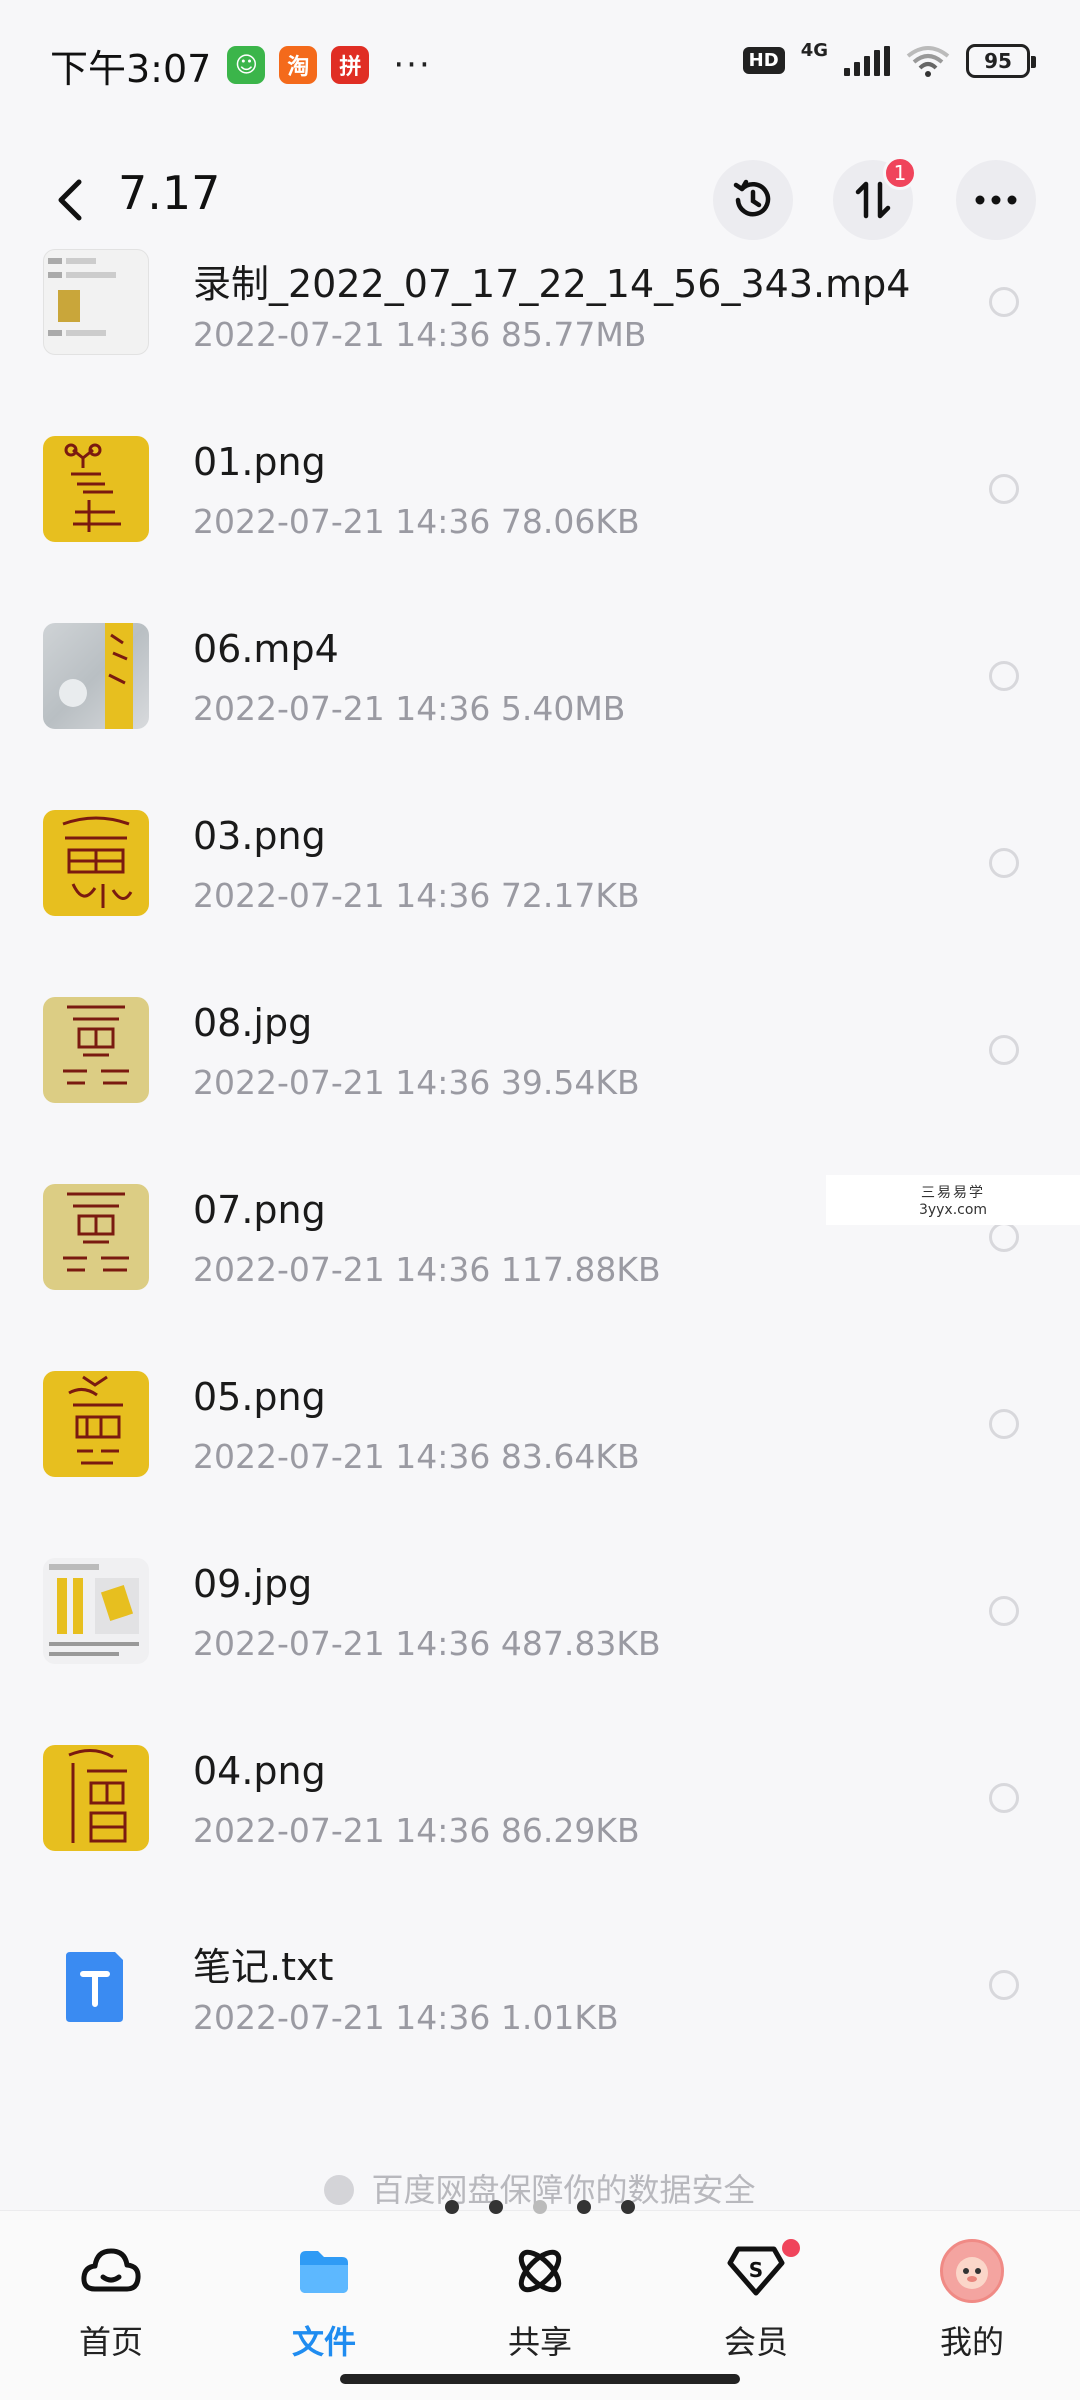 The image size is (1080, 2400). Describe the element at coordinates (416, 1456) in the screenshot. I see `file-meta: 2022-07-21 14:36 83.64KB` at that location.